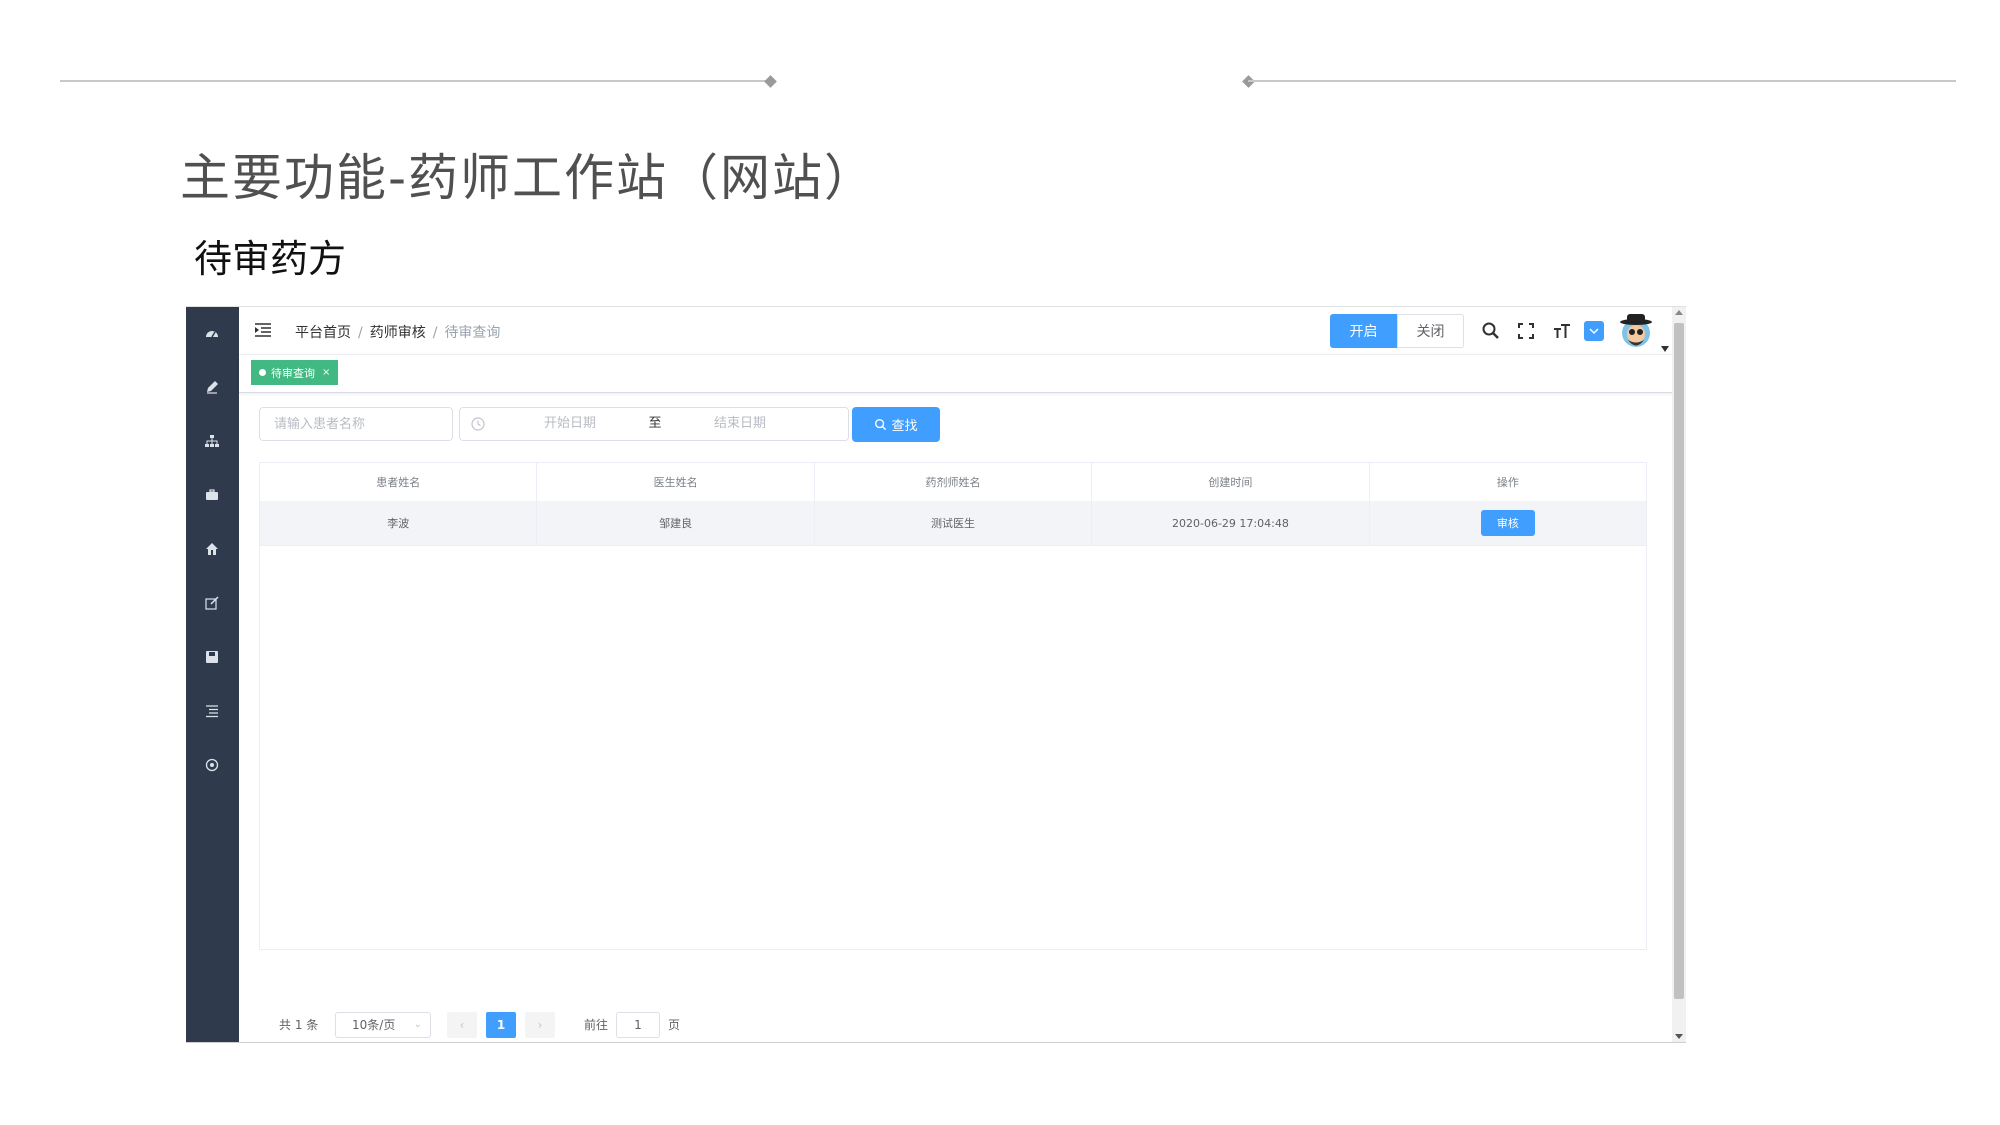  I want to click on home-icon, so click(212, 549).